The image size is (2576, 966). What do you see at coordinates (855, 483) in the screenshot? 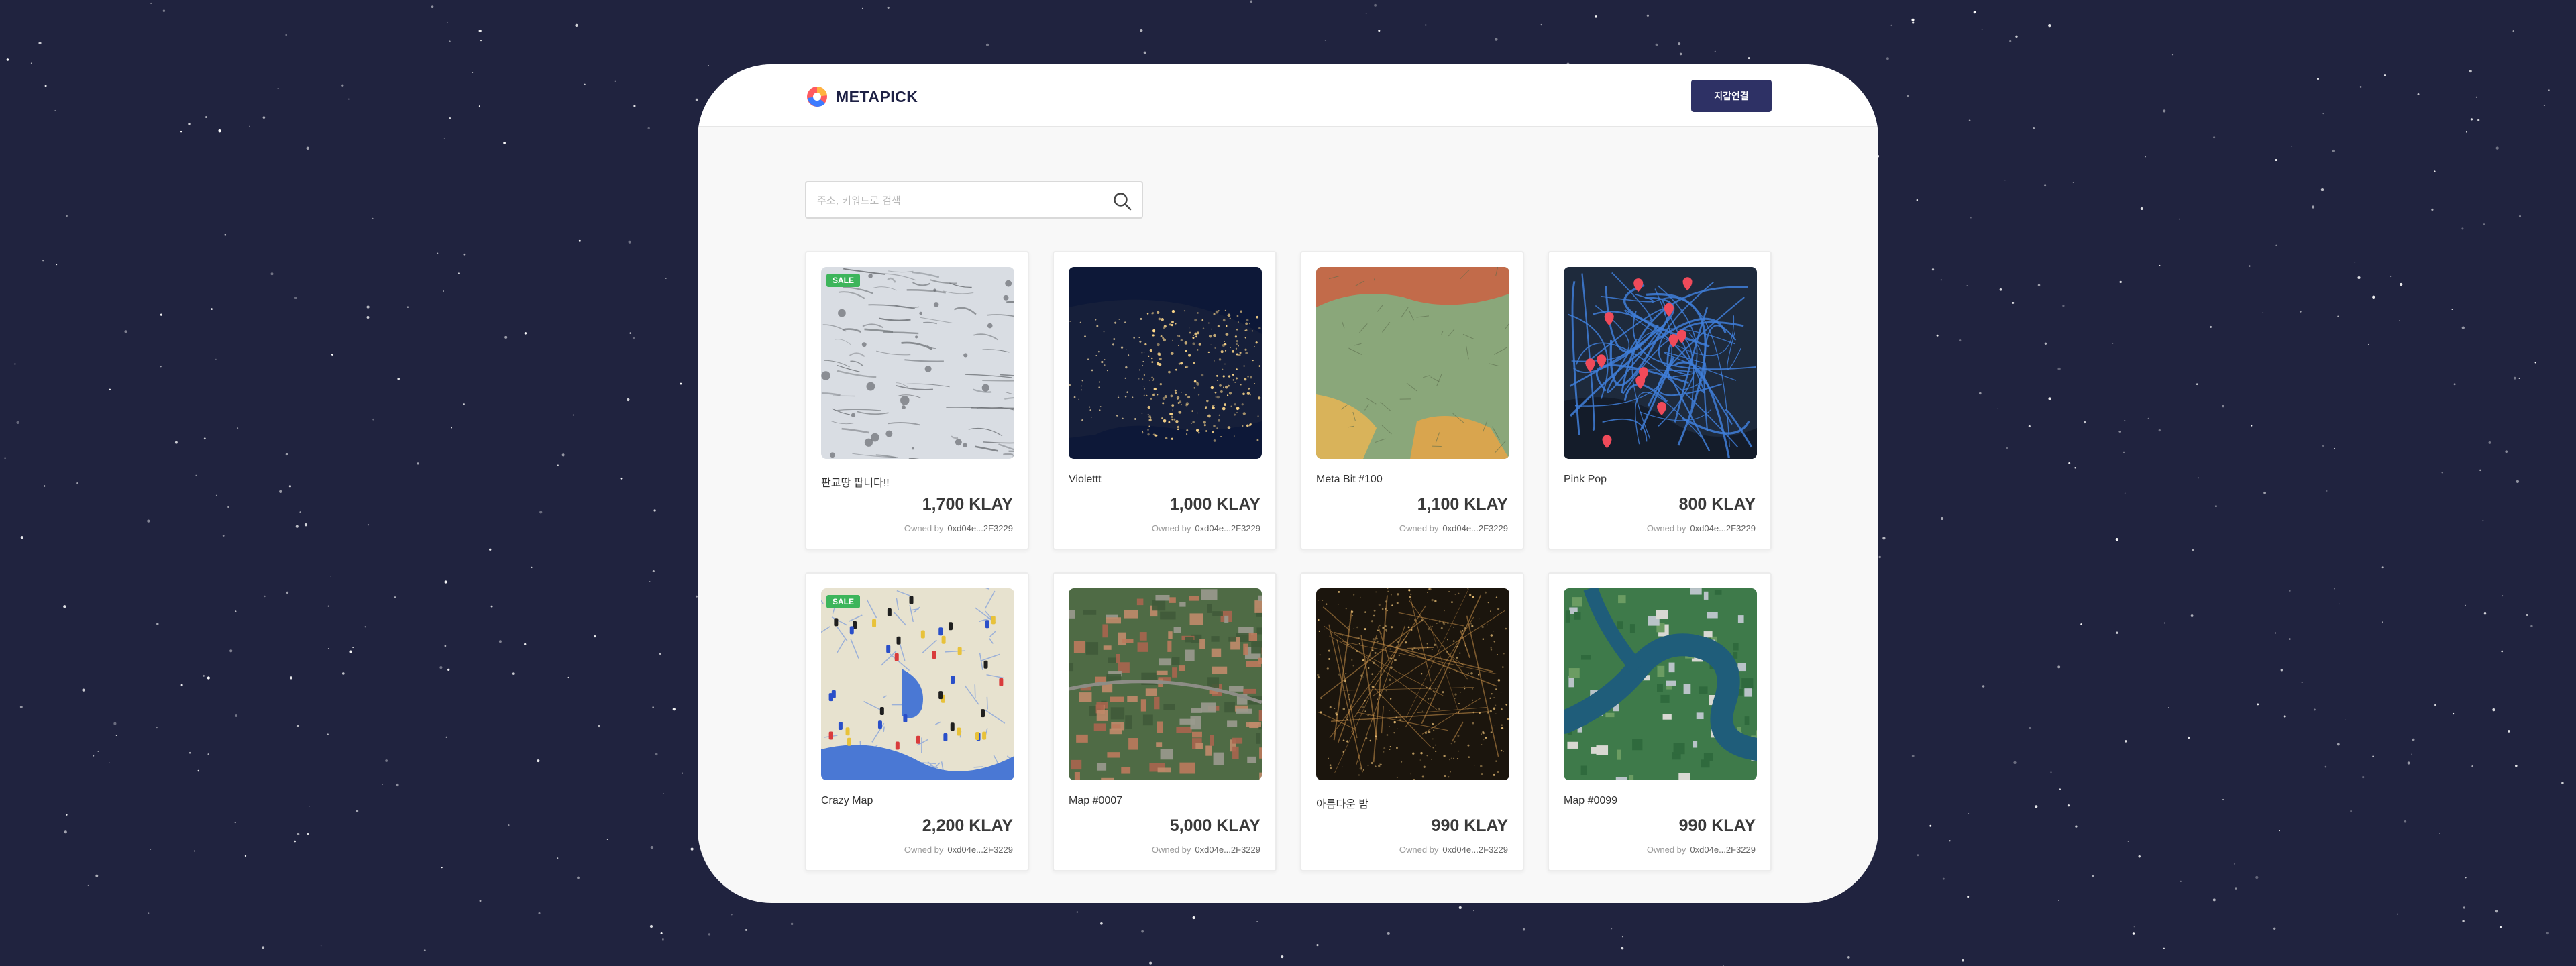
I see `nft-name: 판교땅 팝니다!!` at bounding box center [855, 483].